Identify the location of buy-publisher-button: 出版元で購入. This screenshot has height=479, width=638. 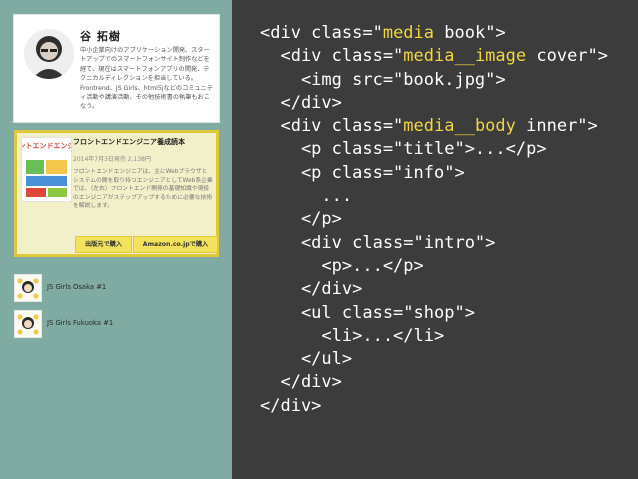
(103, 244).